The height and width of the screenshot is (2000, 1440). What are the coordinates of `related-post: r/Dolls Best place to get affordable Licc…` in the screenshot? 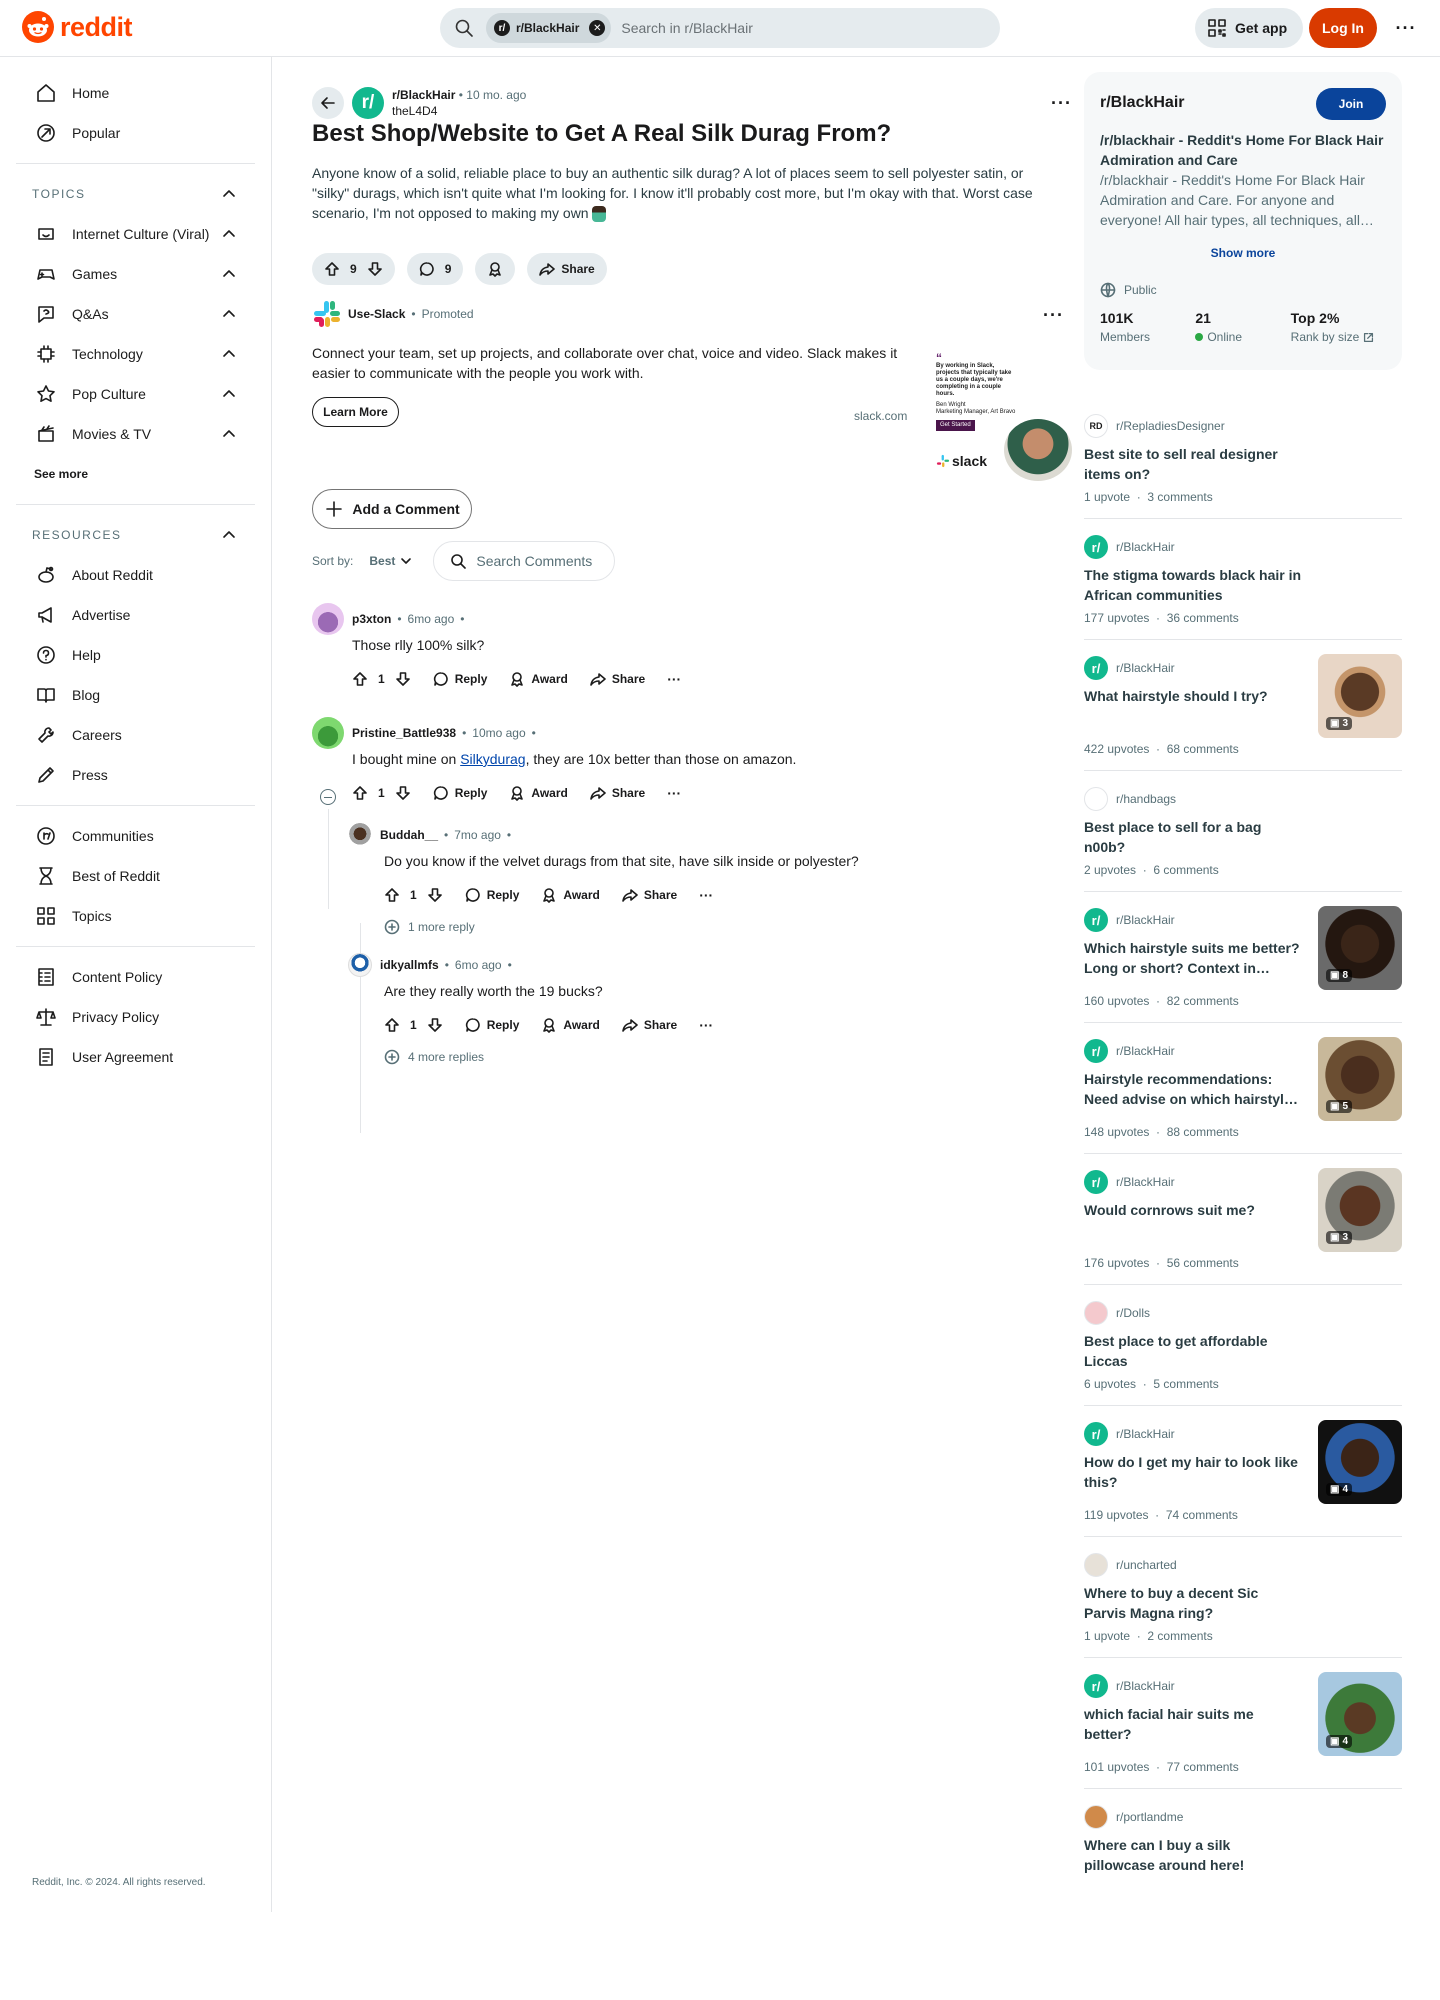 It's located at (1243, 1345).